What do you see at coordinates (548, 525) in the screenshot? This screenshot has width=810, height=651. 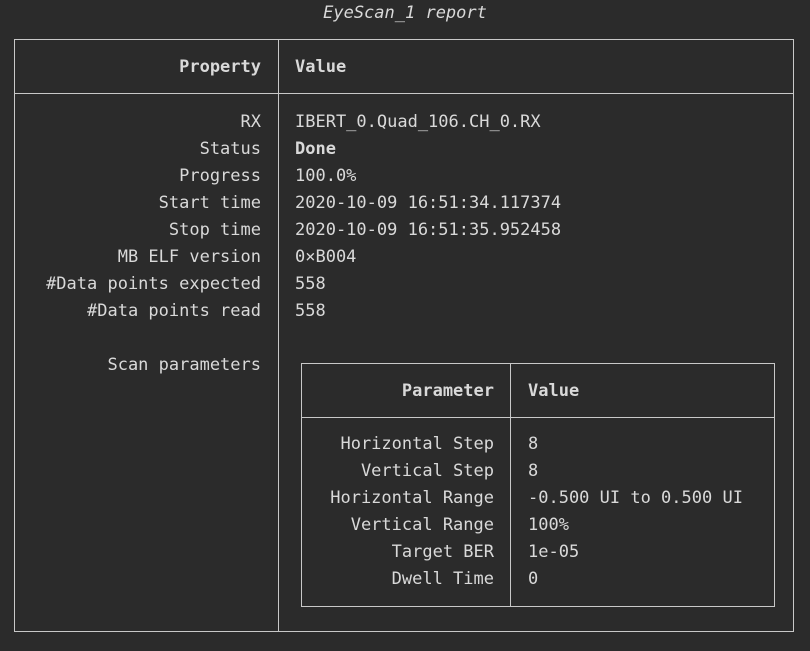 I see `param-value-vertical-range: 100%` at bounding box center [548, 525].